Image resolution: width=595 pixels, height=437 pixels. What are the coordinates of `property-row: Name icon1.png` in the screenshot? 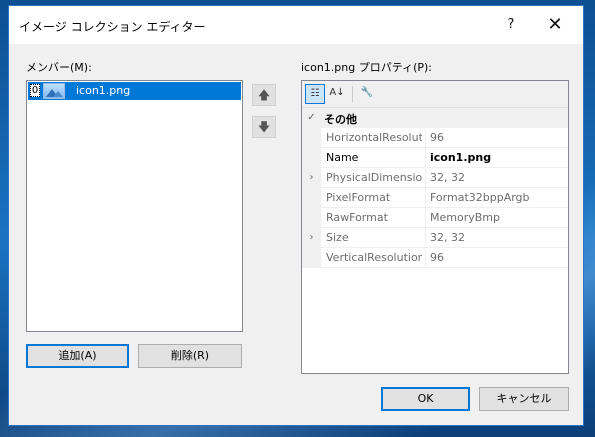 It's located at (435, 158).